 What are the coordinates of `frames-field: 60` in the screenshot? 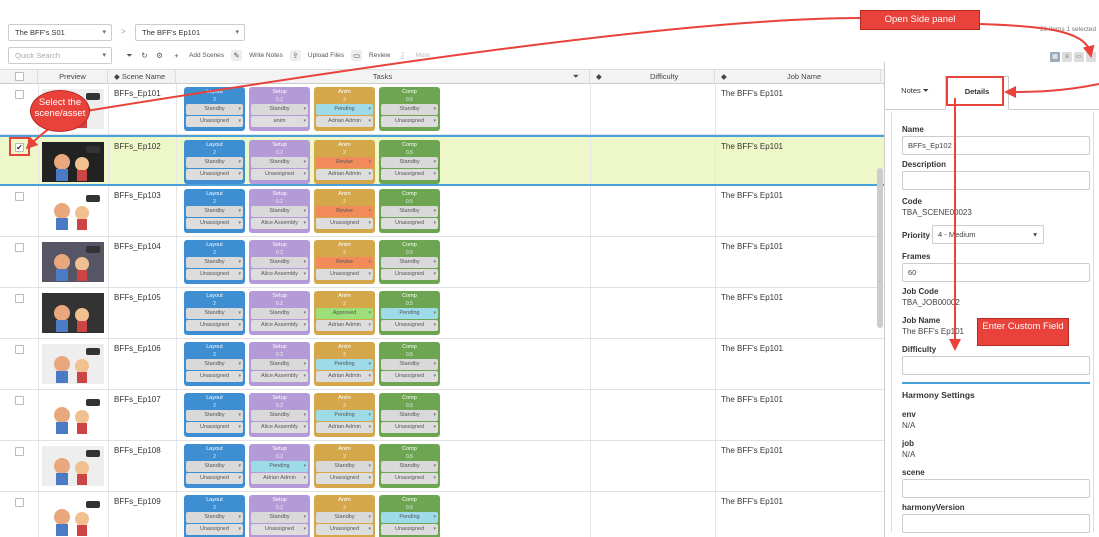 It's located at (996, 272).